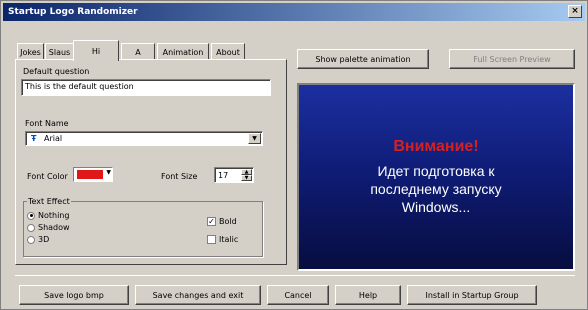 This screenshot has width=588, height=310. I want to click on effect-shadow-radio: Shadow, so click(48, 227).